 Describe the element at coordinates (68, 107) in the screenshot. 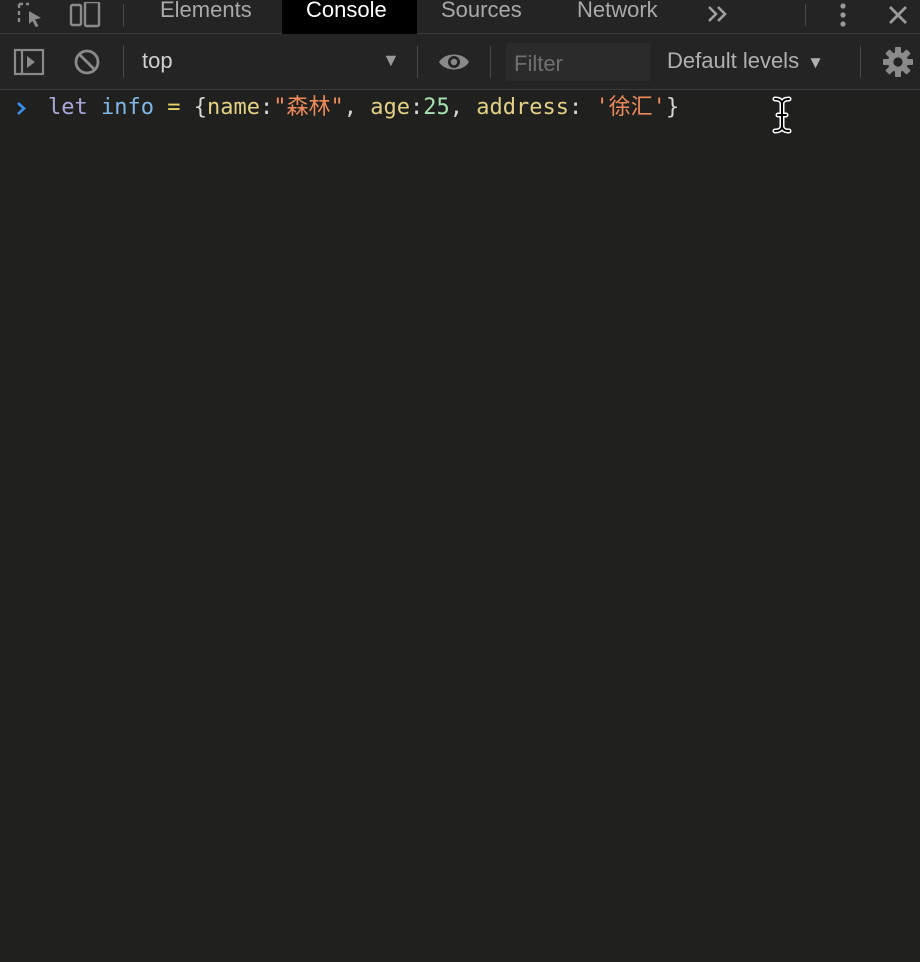

I see `code-token: let` at that location.